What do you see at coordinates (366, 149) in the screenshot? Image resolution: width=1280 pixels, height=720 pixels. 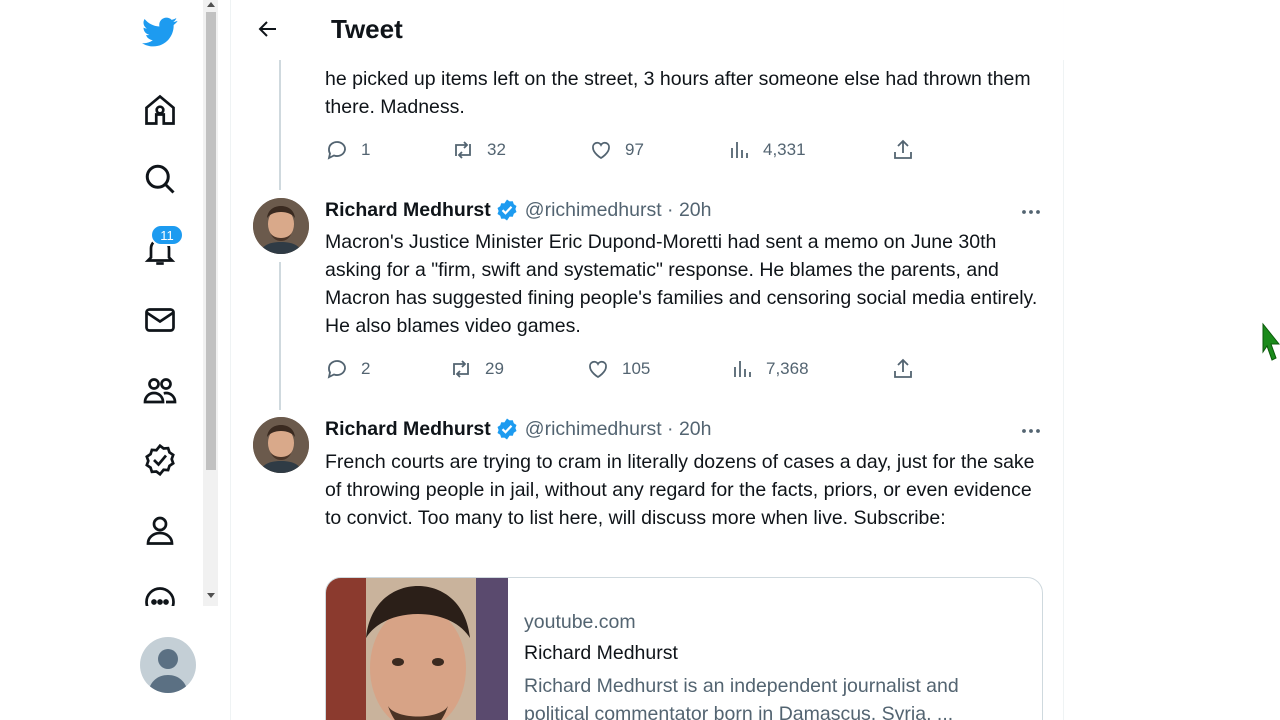 I see `reply-count: 1` at bounding box center [366, 149].